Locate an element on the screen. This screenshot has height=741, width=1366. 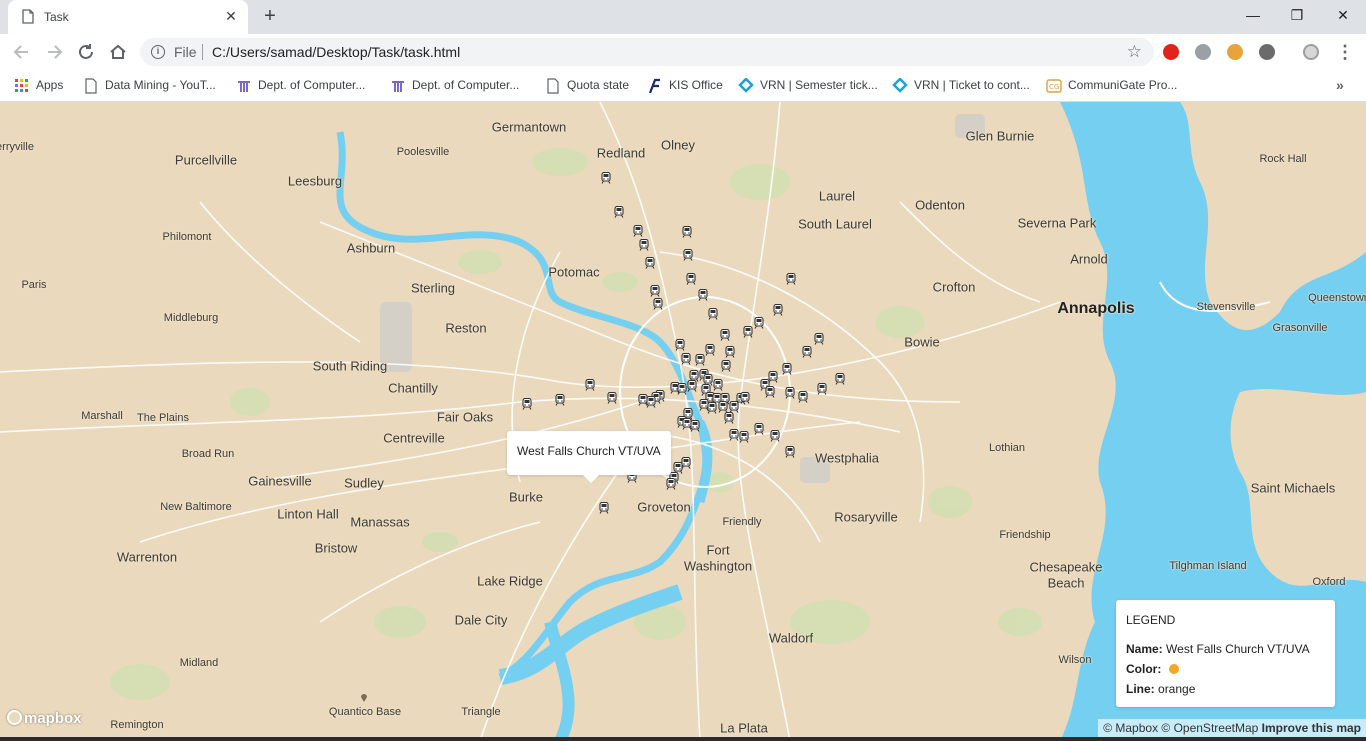
communigate-icon: CG is located at coordinates (1054, 86).